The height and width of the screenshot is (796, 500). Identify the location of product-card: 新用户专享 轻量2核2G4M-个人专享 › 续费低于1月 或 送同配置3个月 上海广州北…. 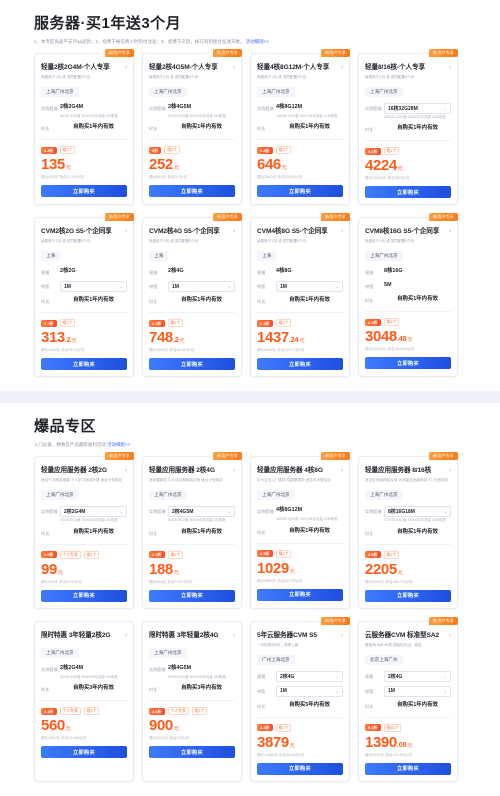
(84, 127).